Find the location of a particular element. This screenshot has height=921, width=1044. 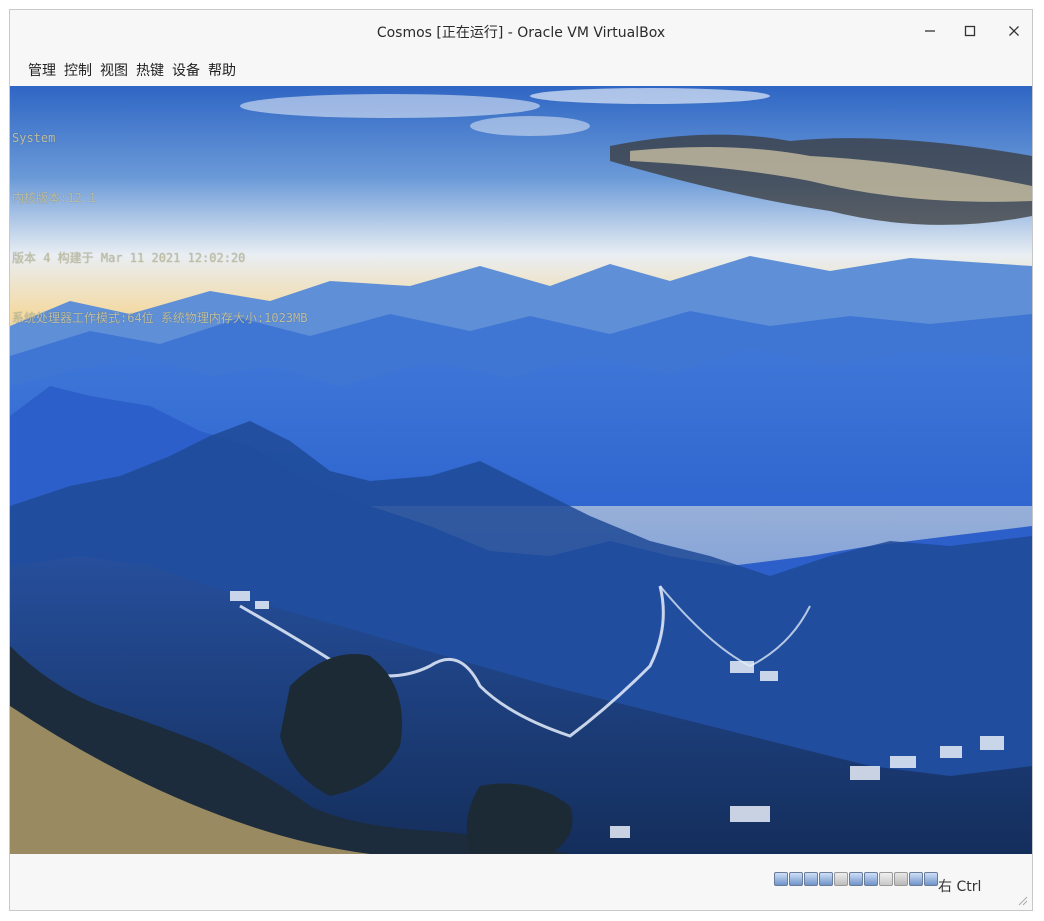

minimize-button is located at coordinates (930, 31).